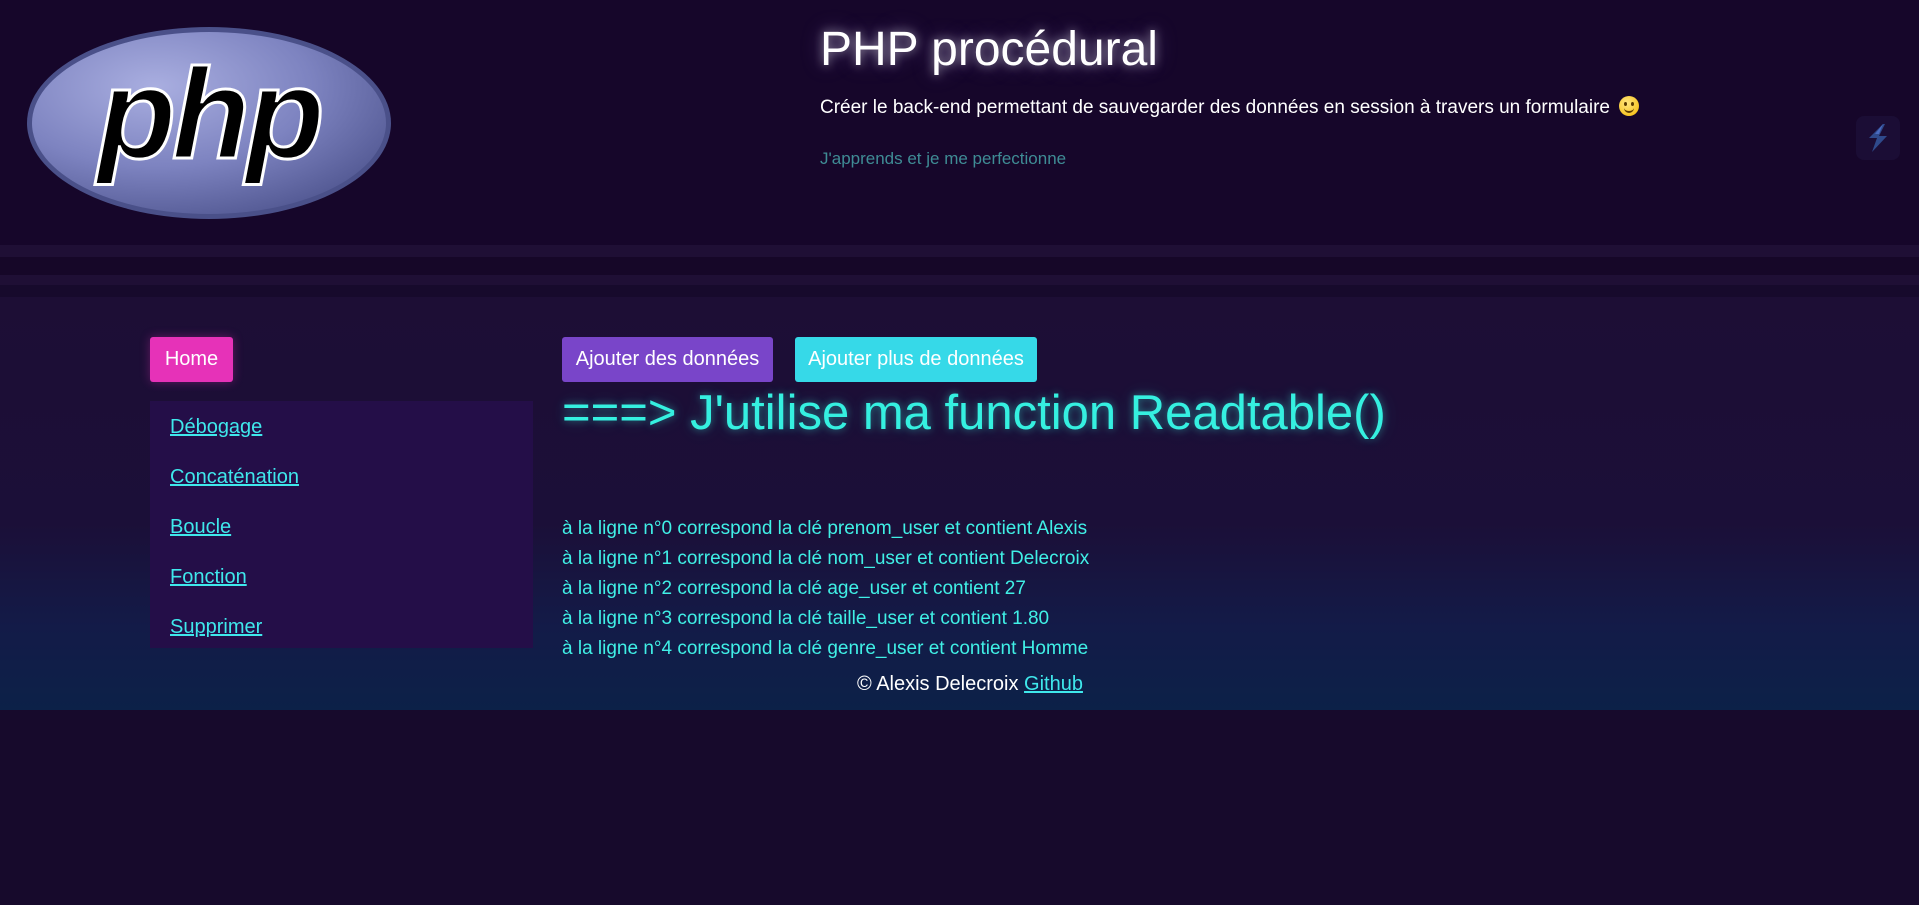 This screenshot has height=905, width=1919. What do you see at coordinates (351, 437) in the screenshot?
I see `sidebar-item-debogage: Débogage` at bounding box center [351, 437].